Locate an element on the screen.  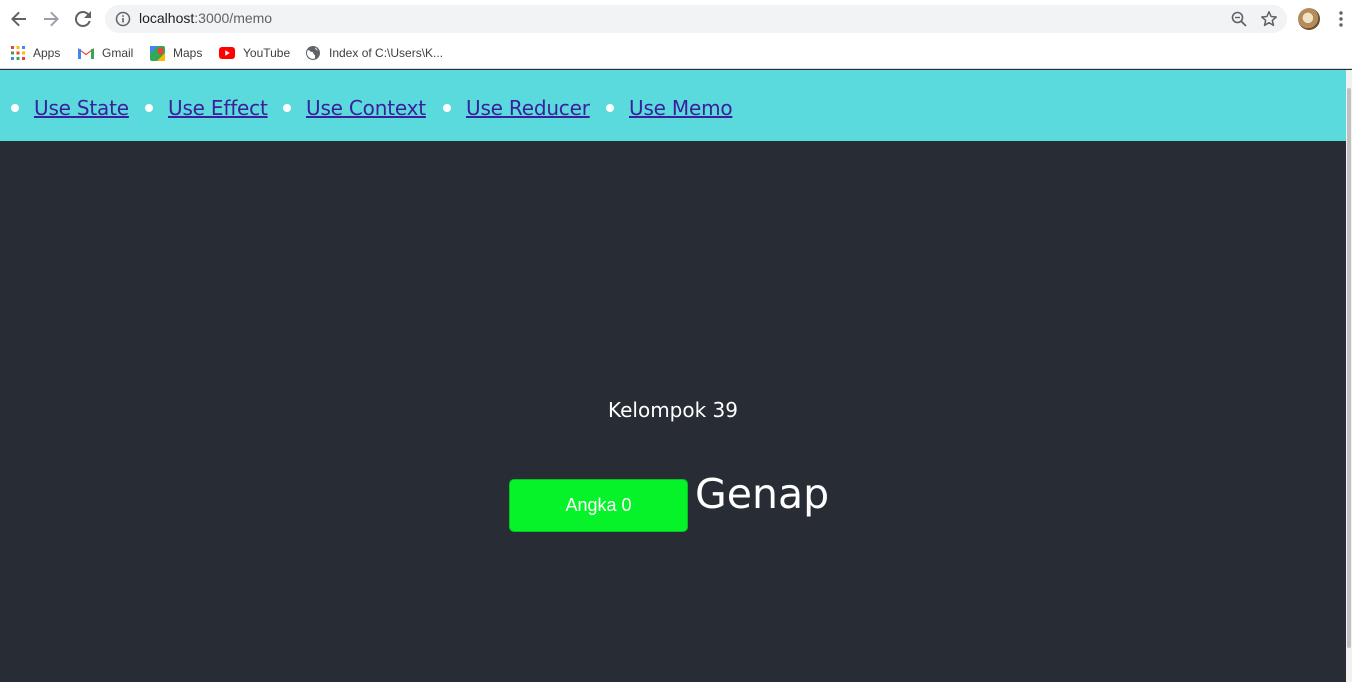
profile-avatar is located at coordinates (1309, 19).